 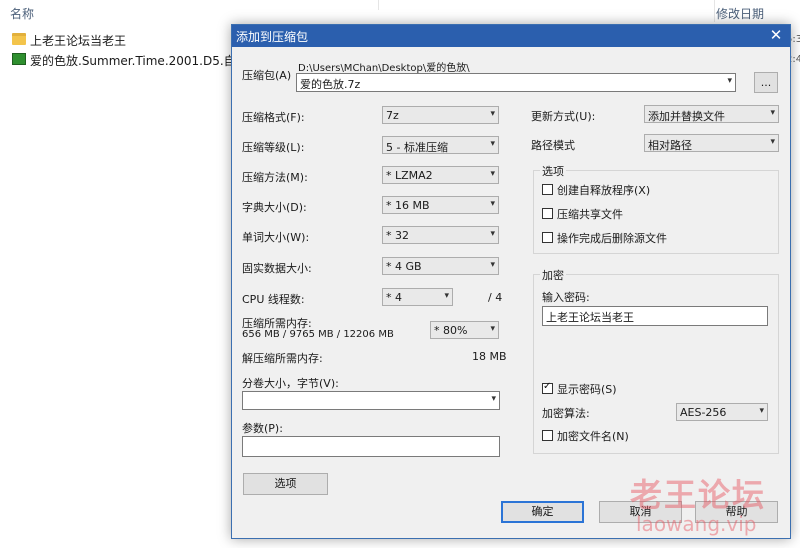 I want to click on folder-icon, so click(x=19, y=39).